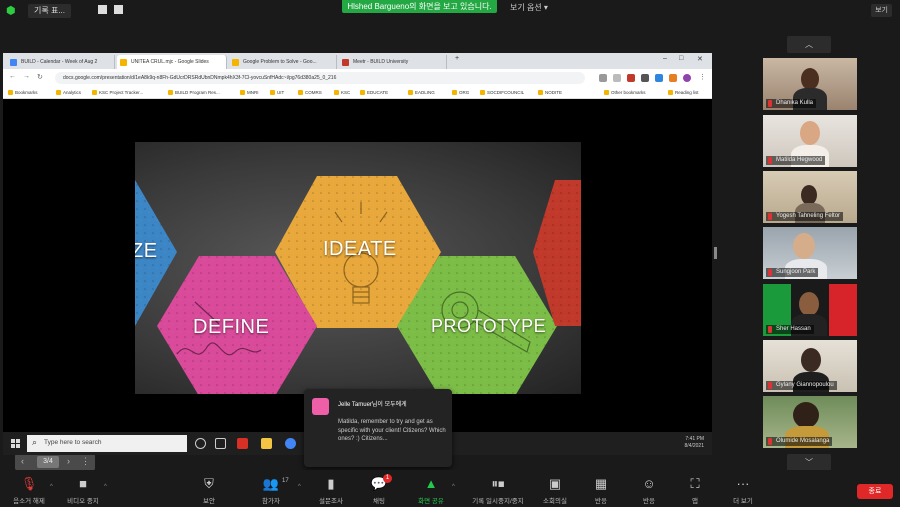 The width and height of the screenshot is (900, 507). I want to click on chrome-icon, so click(290, 443).